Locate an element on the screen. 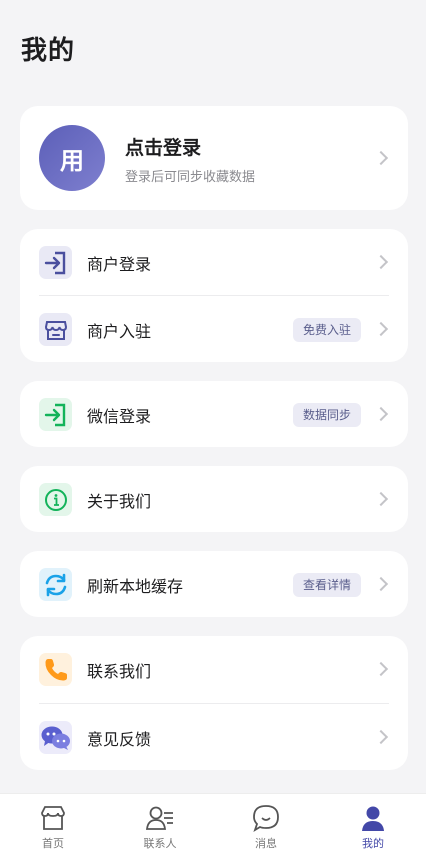  free-join-badge: 免费入驻 is located at coordinates (326, 330).